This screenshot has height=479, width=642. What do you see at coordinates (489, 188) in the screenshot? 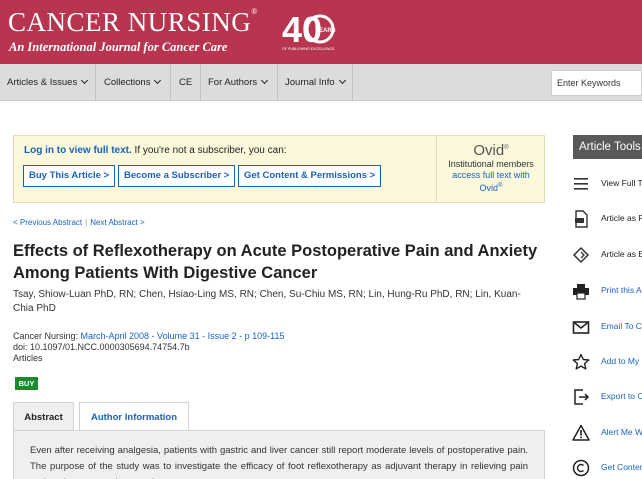
I see `ovid-link-line: Ovid` at bounding box center [489, 188].